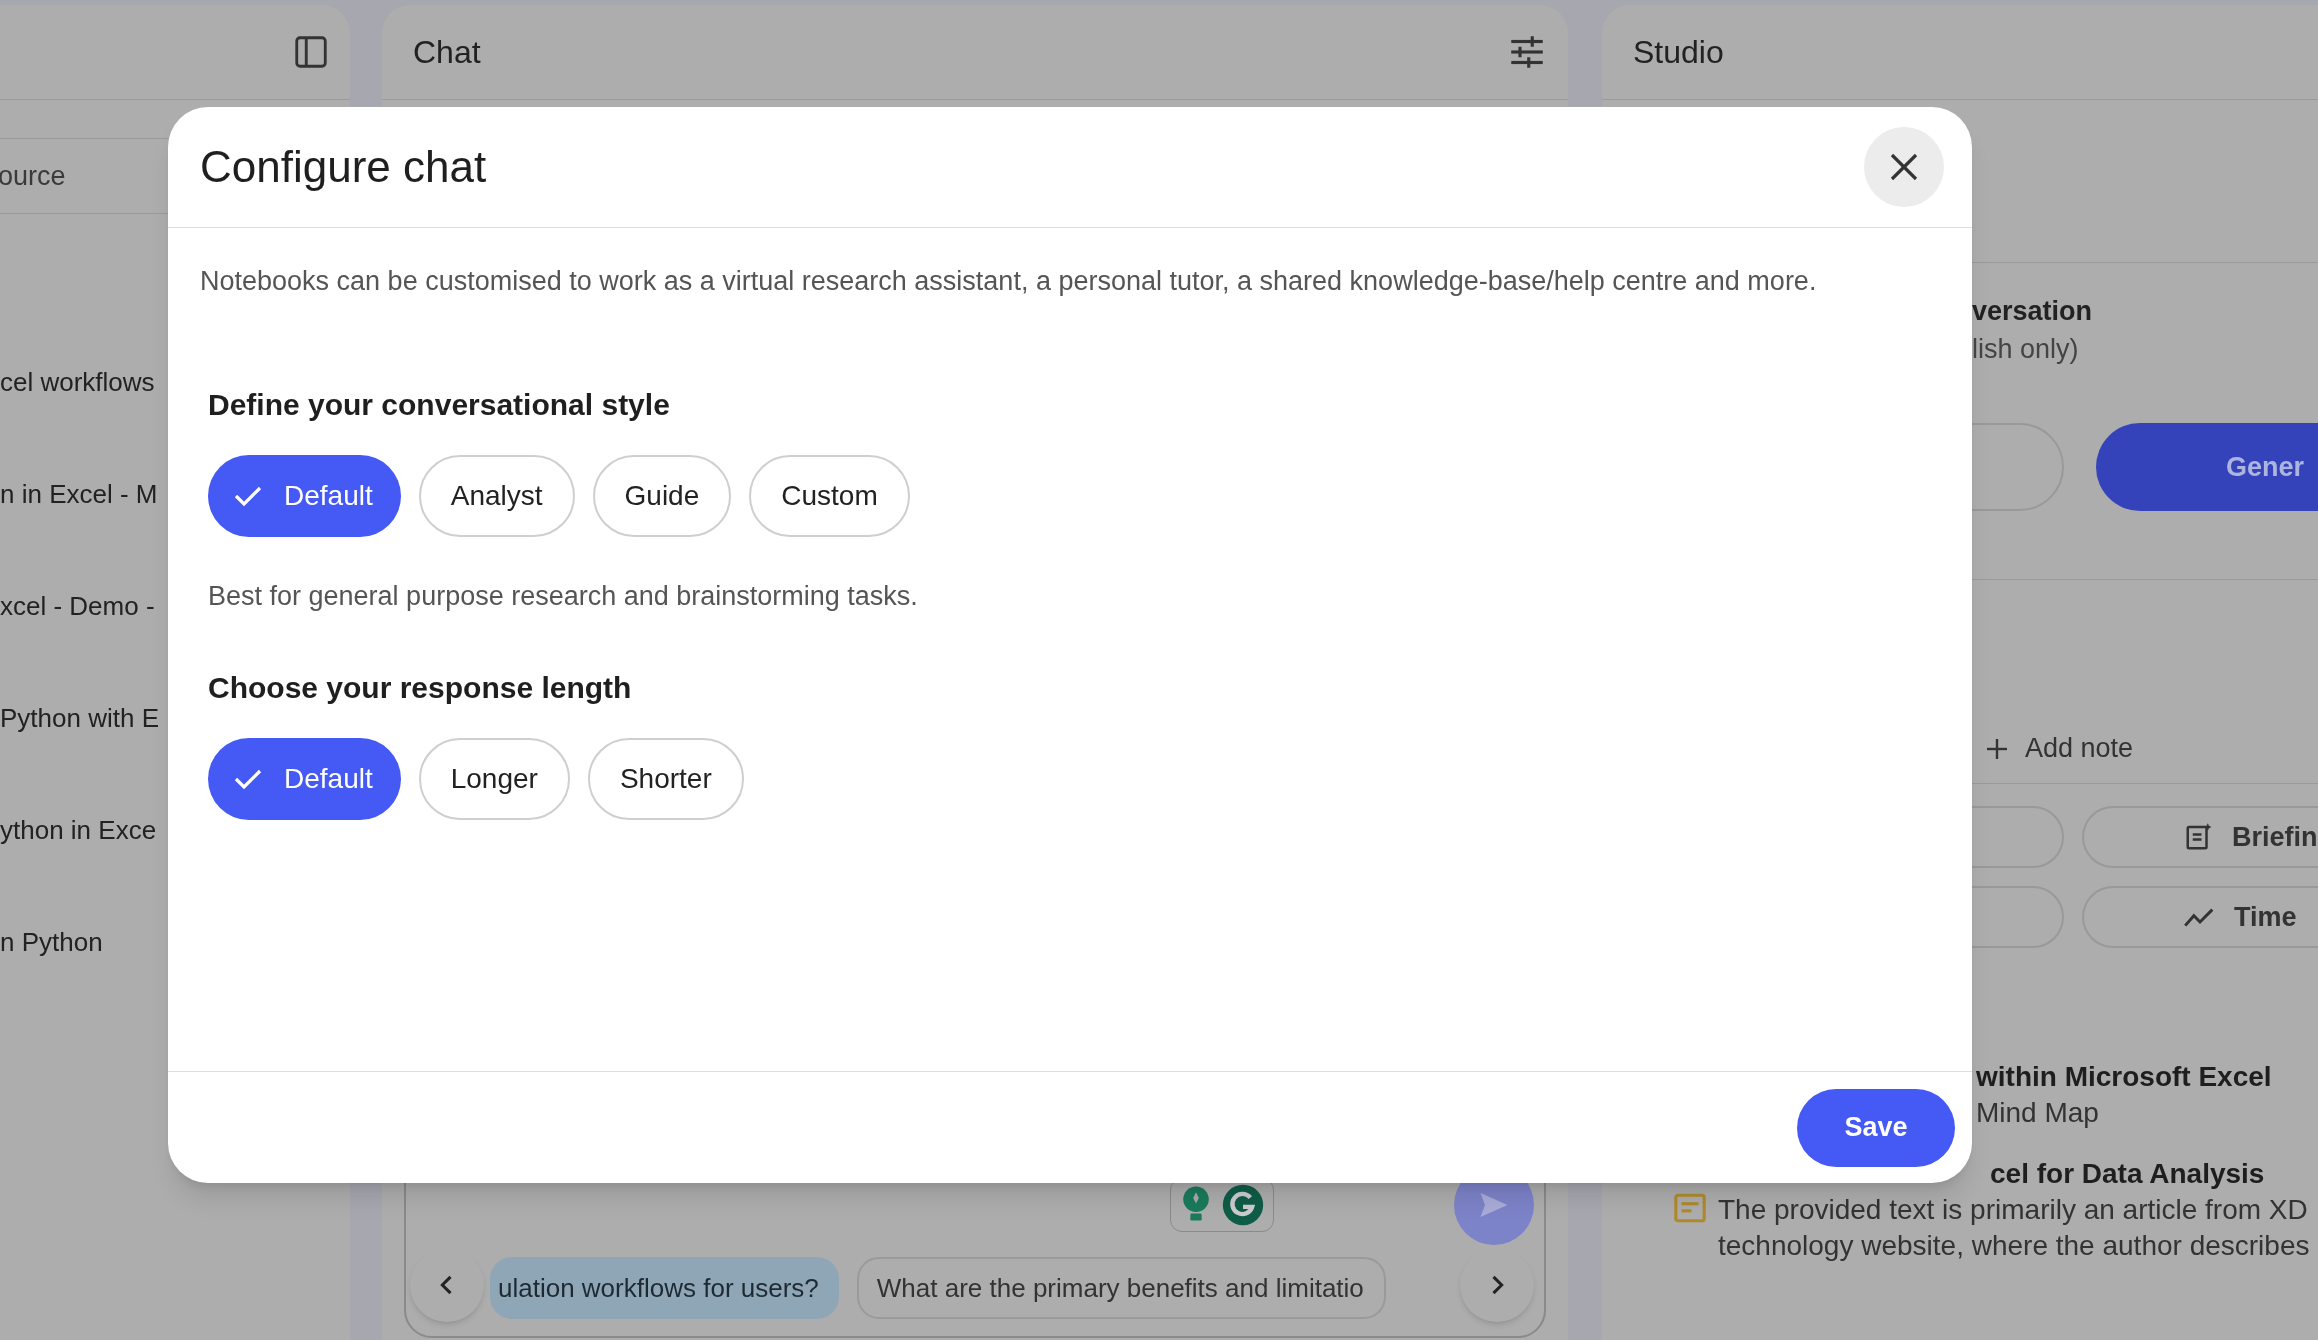  I want to click on note-type-button: Briefin, so click(2200, 837).